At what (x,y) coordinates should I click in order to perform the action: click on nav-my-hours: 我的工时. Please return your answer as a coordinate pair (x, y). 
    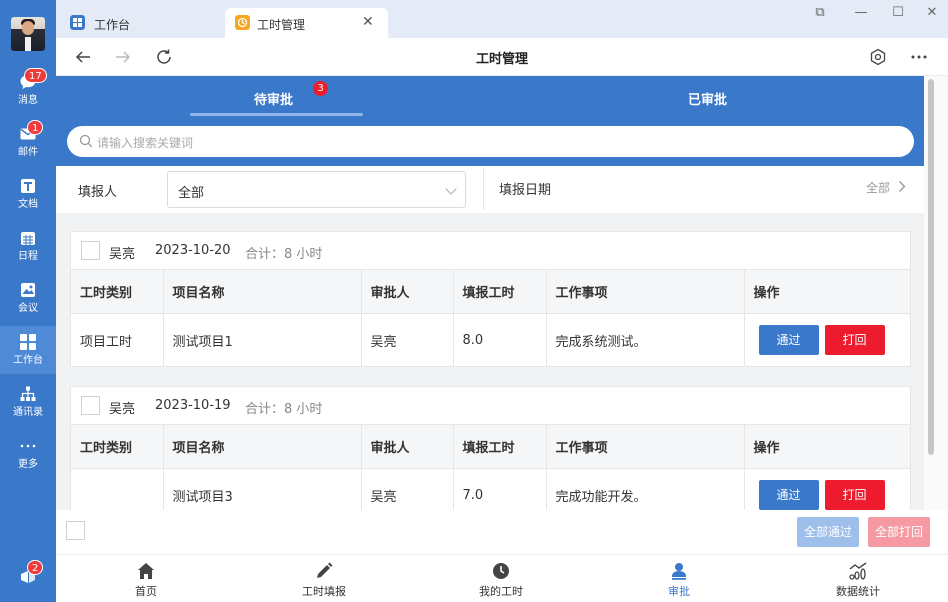
    Looking at the image, I should click on (501, 578).